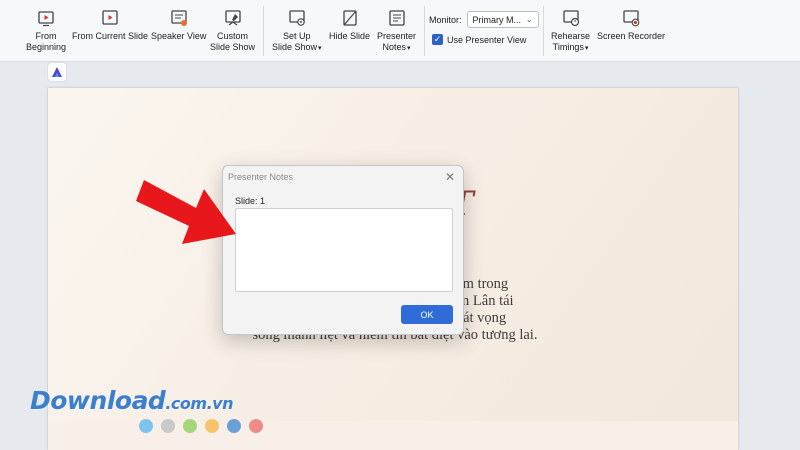 The height and width of the screenshot is (450, 800). What do you see at coordinates (571, 41) in the screenshot?
I see `rehearse-timings-label: Rehearse Timings▾` at bounding box center [571, 41].